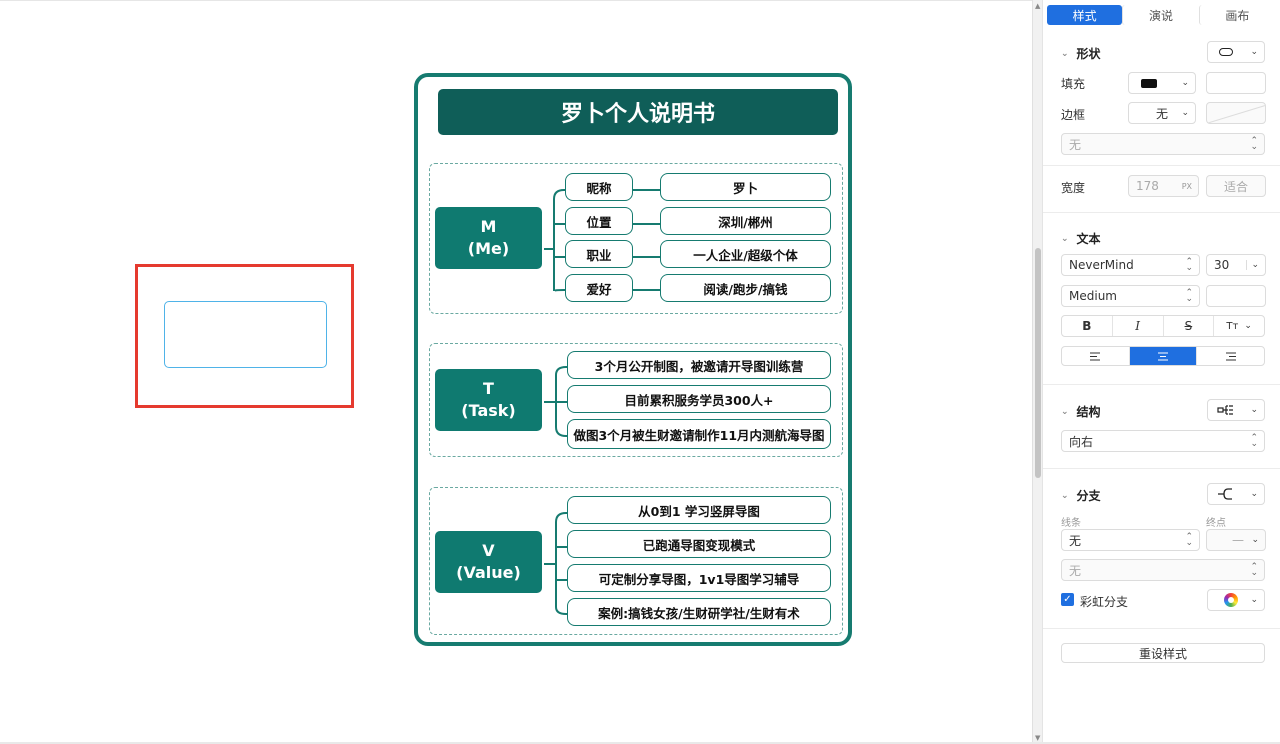 This screenshot has width=1280, height=744. Describe the element at coordinates (1088, 54) in the screenshot. I see `shape-heading: 形状` at that location.